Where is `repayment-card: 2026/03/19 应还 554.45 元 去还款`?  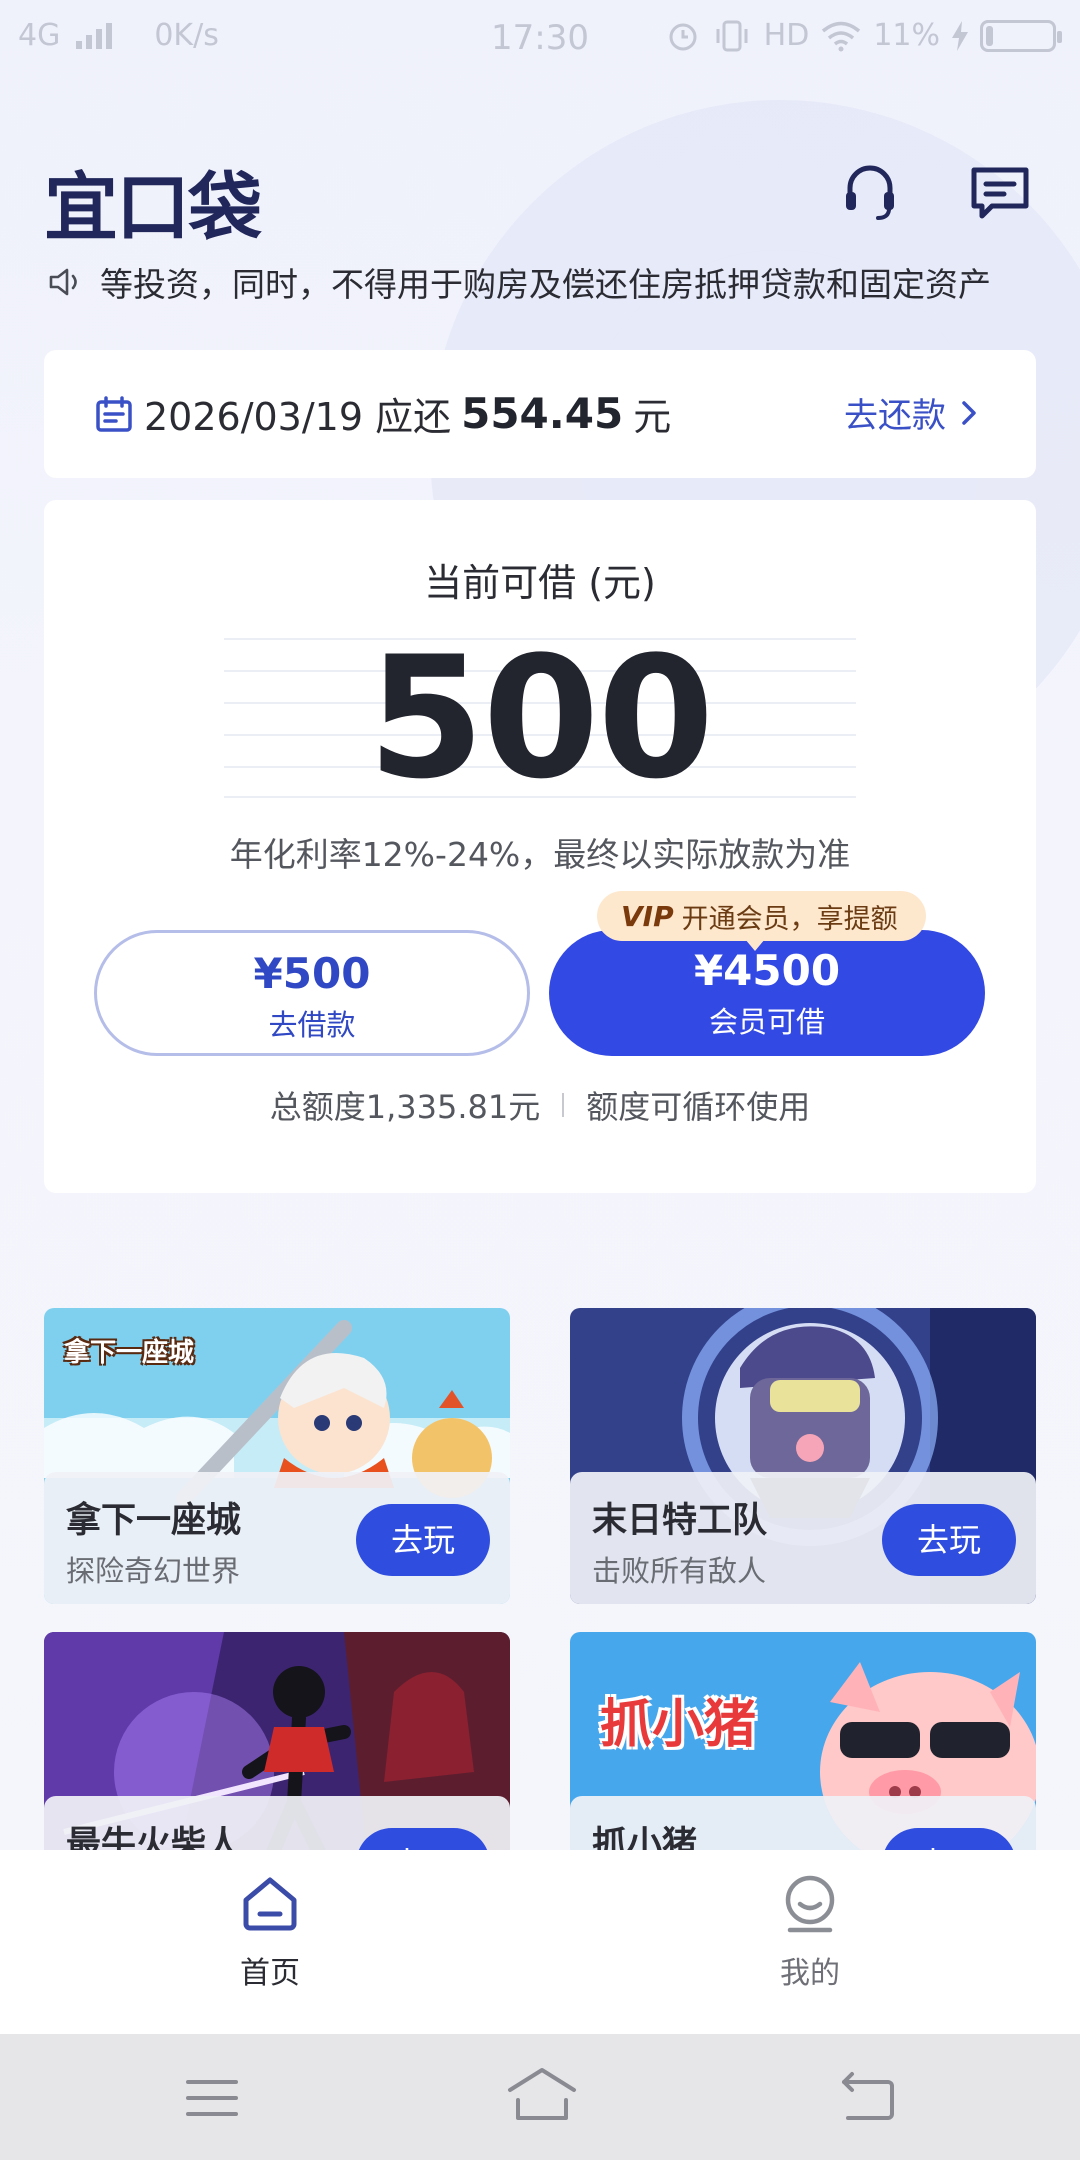
repayment-card: 2026/03/19 应还 554.45 元 去还款 is located at coordinates (540, 414).